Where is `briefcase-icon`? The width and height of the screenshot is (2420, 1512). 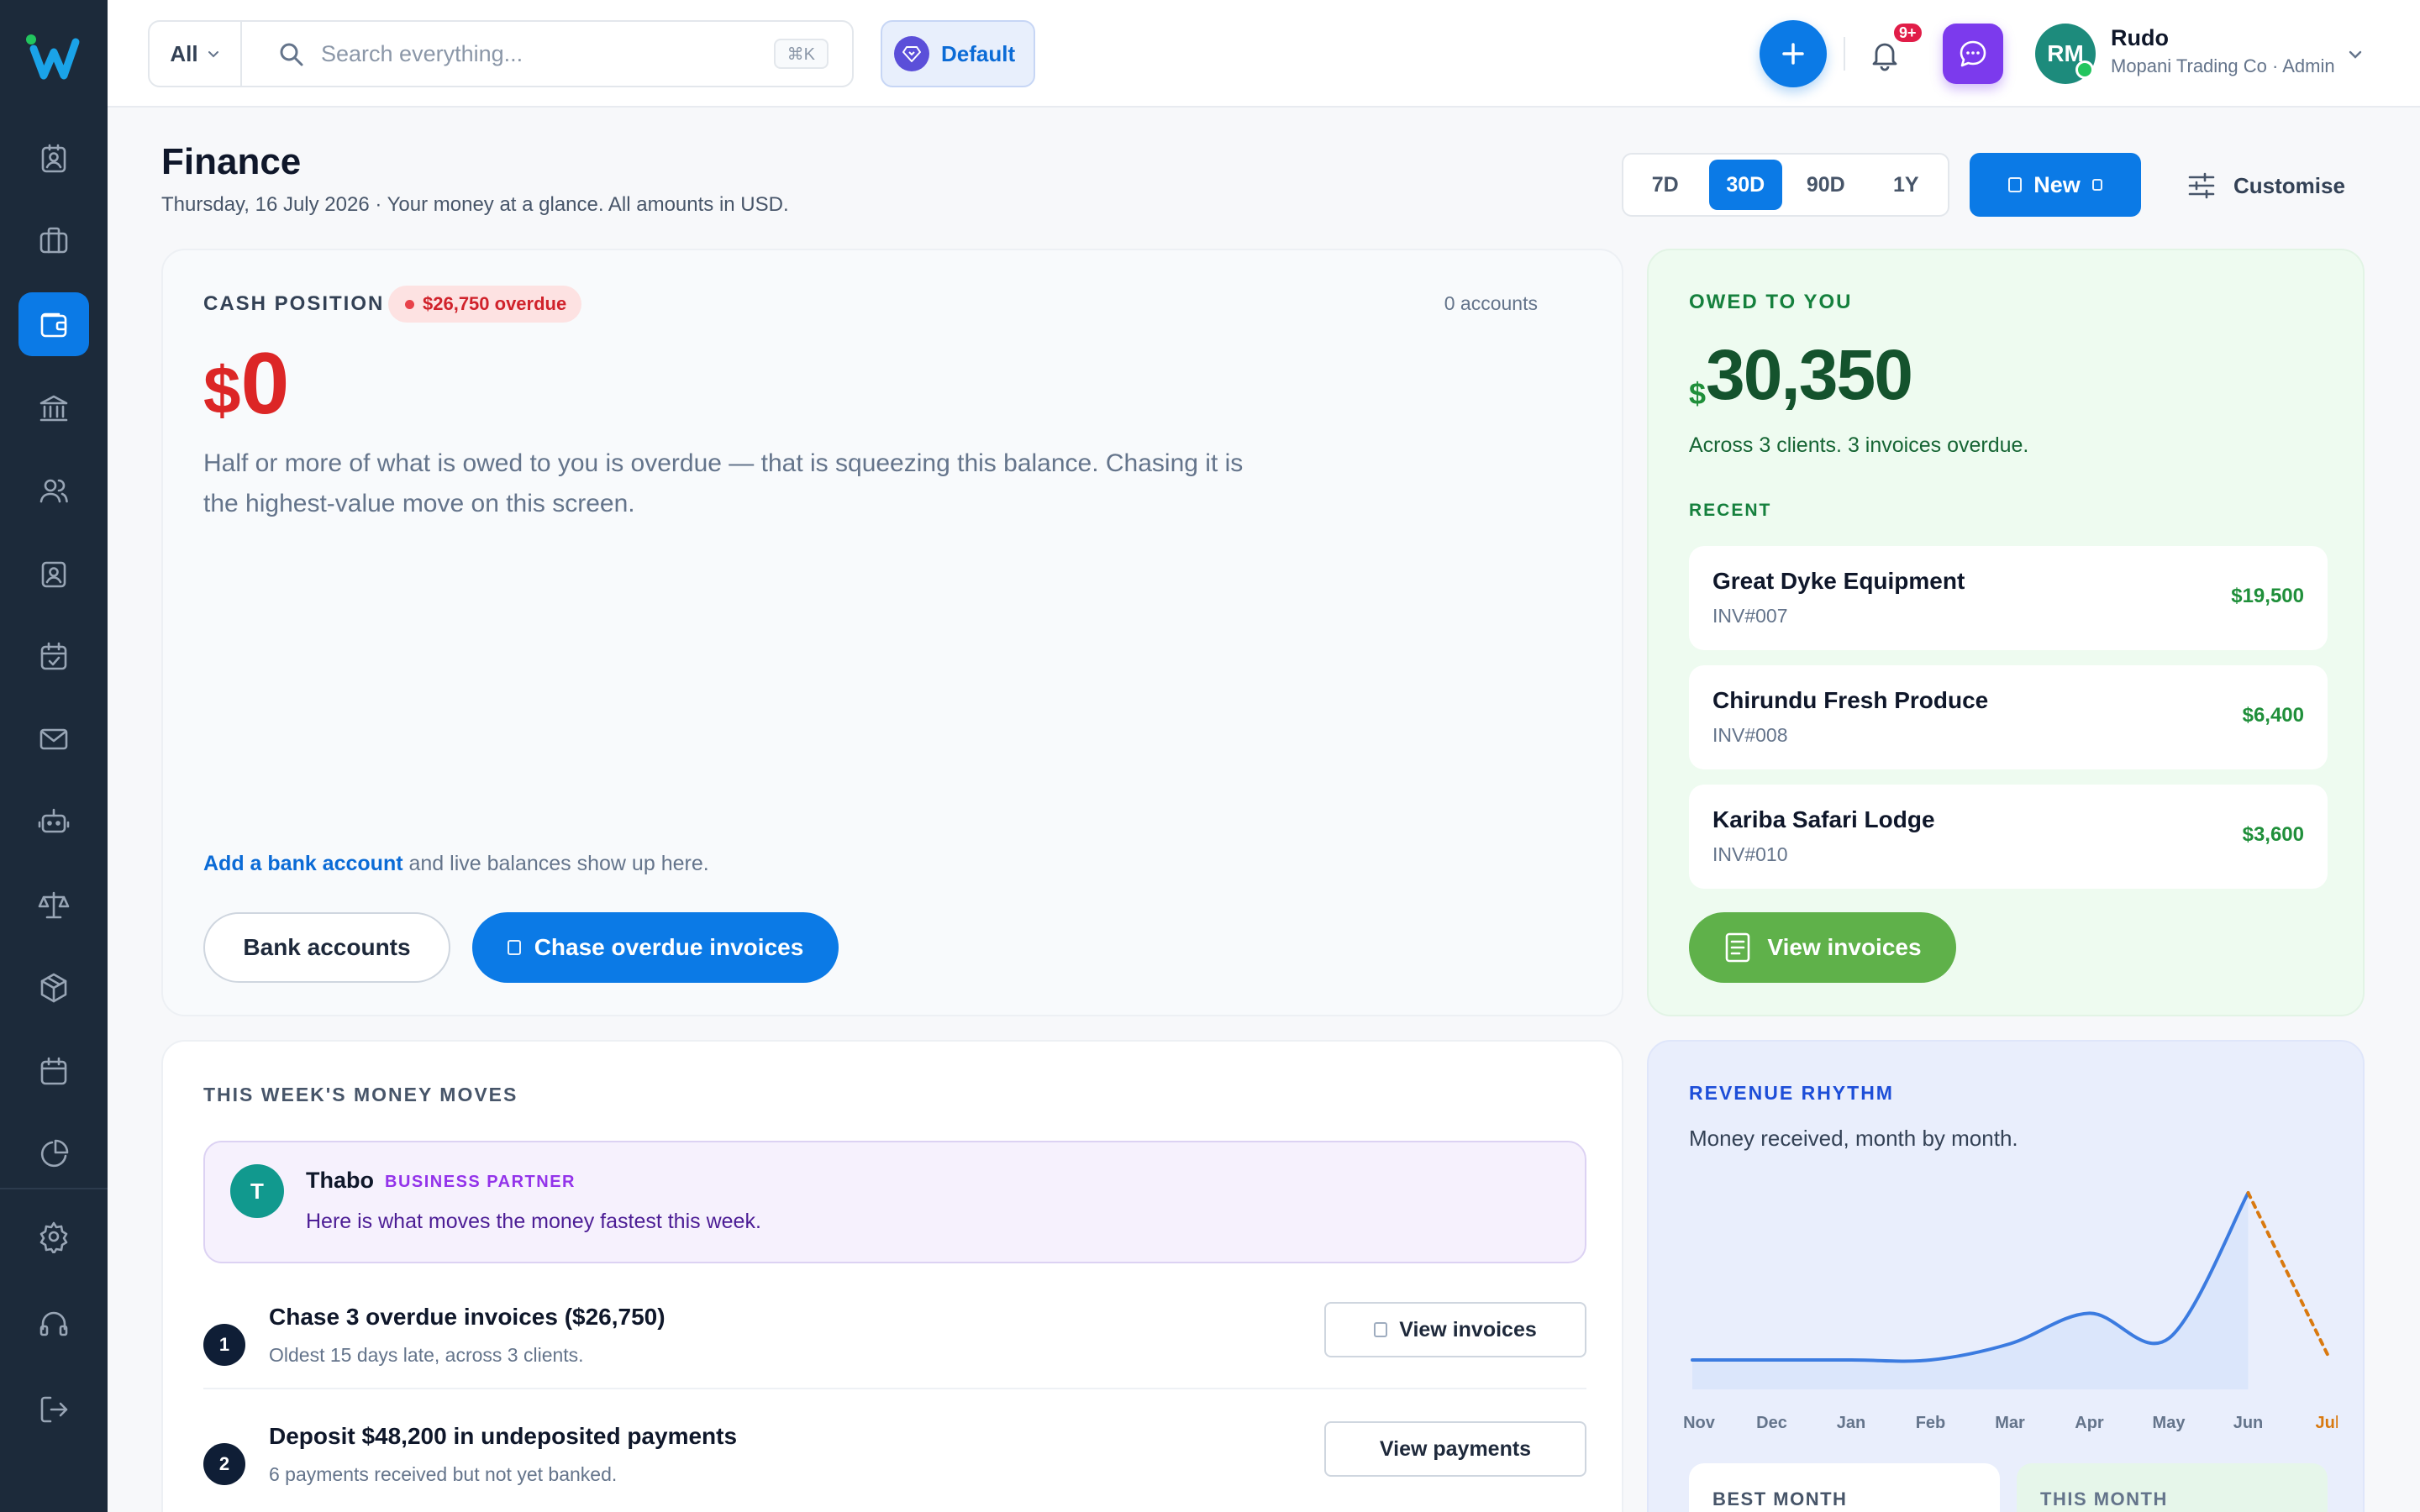
briefcase-icon is located at coordinates (53, 240).